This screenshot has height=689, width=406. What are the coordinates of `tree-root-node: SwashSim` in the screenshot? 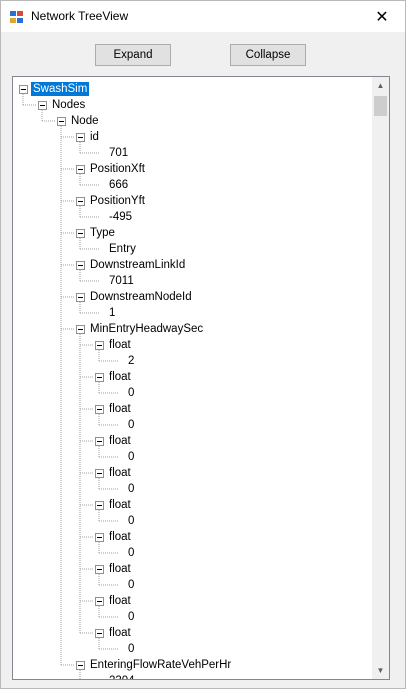 It's located at (60, 89).